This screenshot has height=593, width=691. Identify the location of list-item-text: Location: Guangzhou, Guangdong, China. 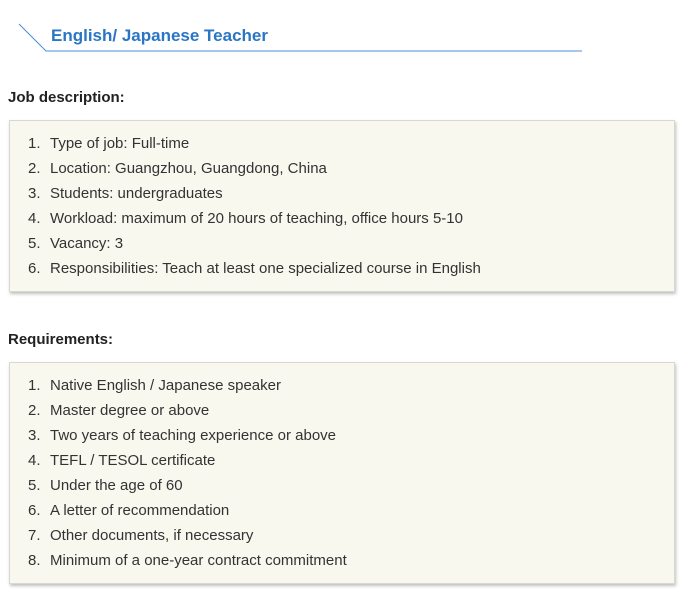
(188, 168).